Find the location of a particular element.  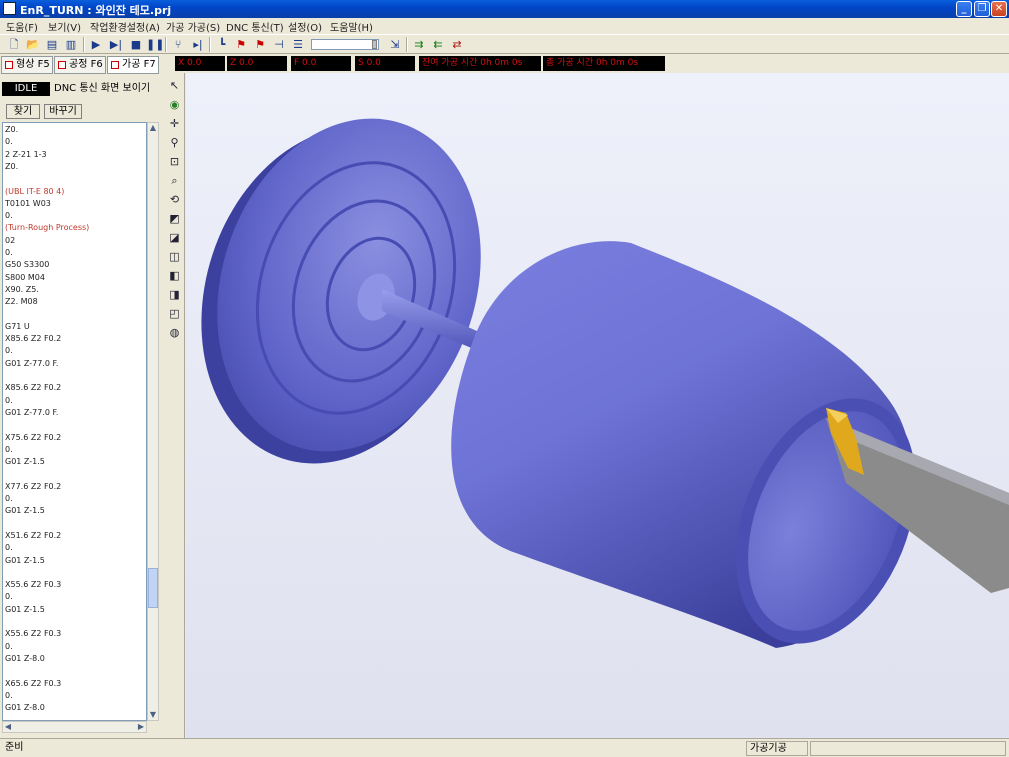

menu-view: 보기(V) is located at coordinates (64, 26).